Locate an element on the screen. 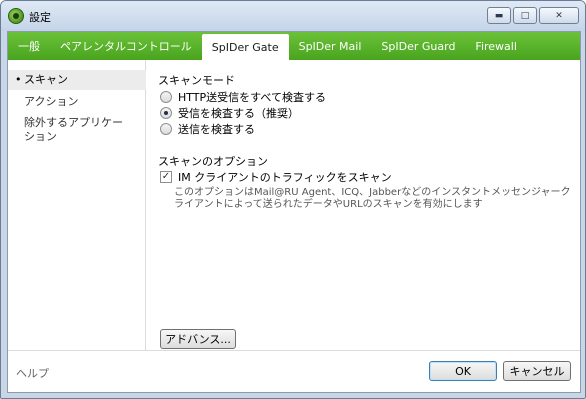 Image resolution: width=586 pixels, height=399 pixels. help-link: ヘルプ is located at coordinates (32, 373).